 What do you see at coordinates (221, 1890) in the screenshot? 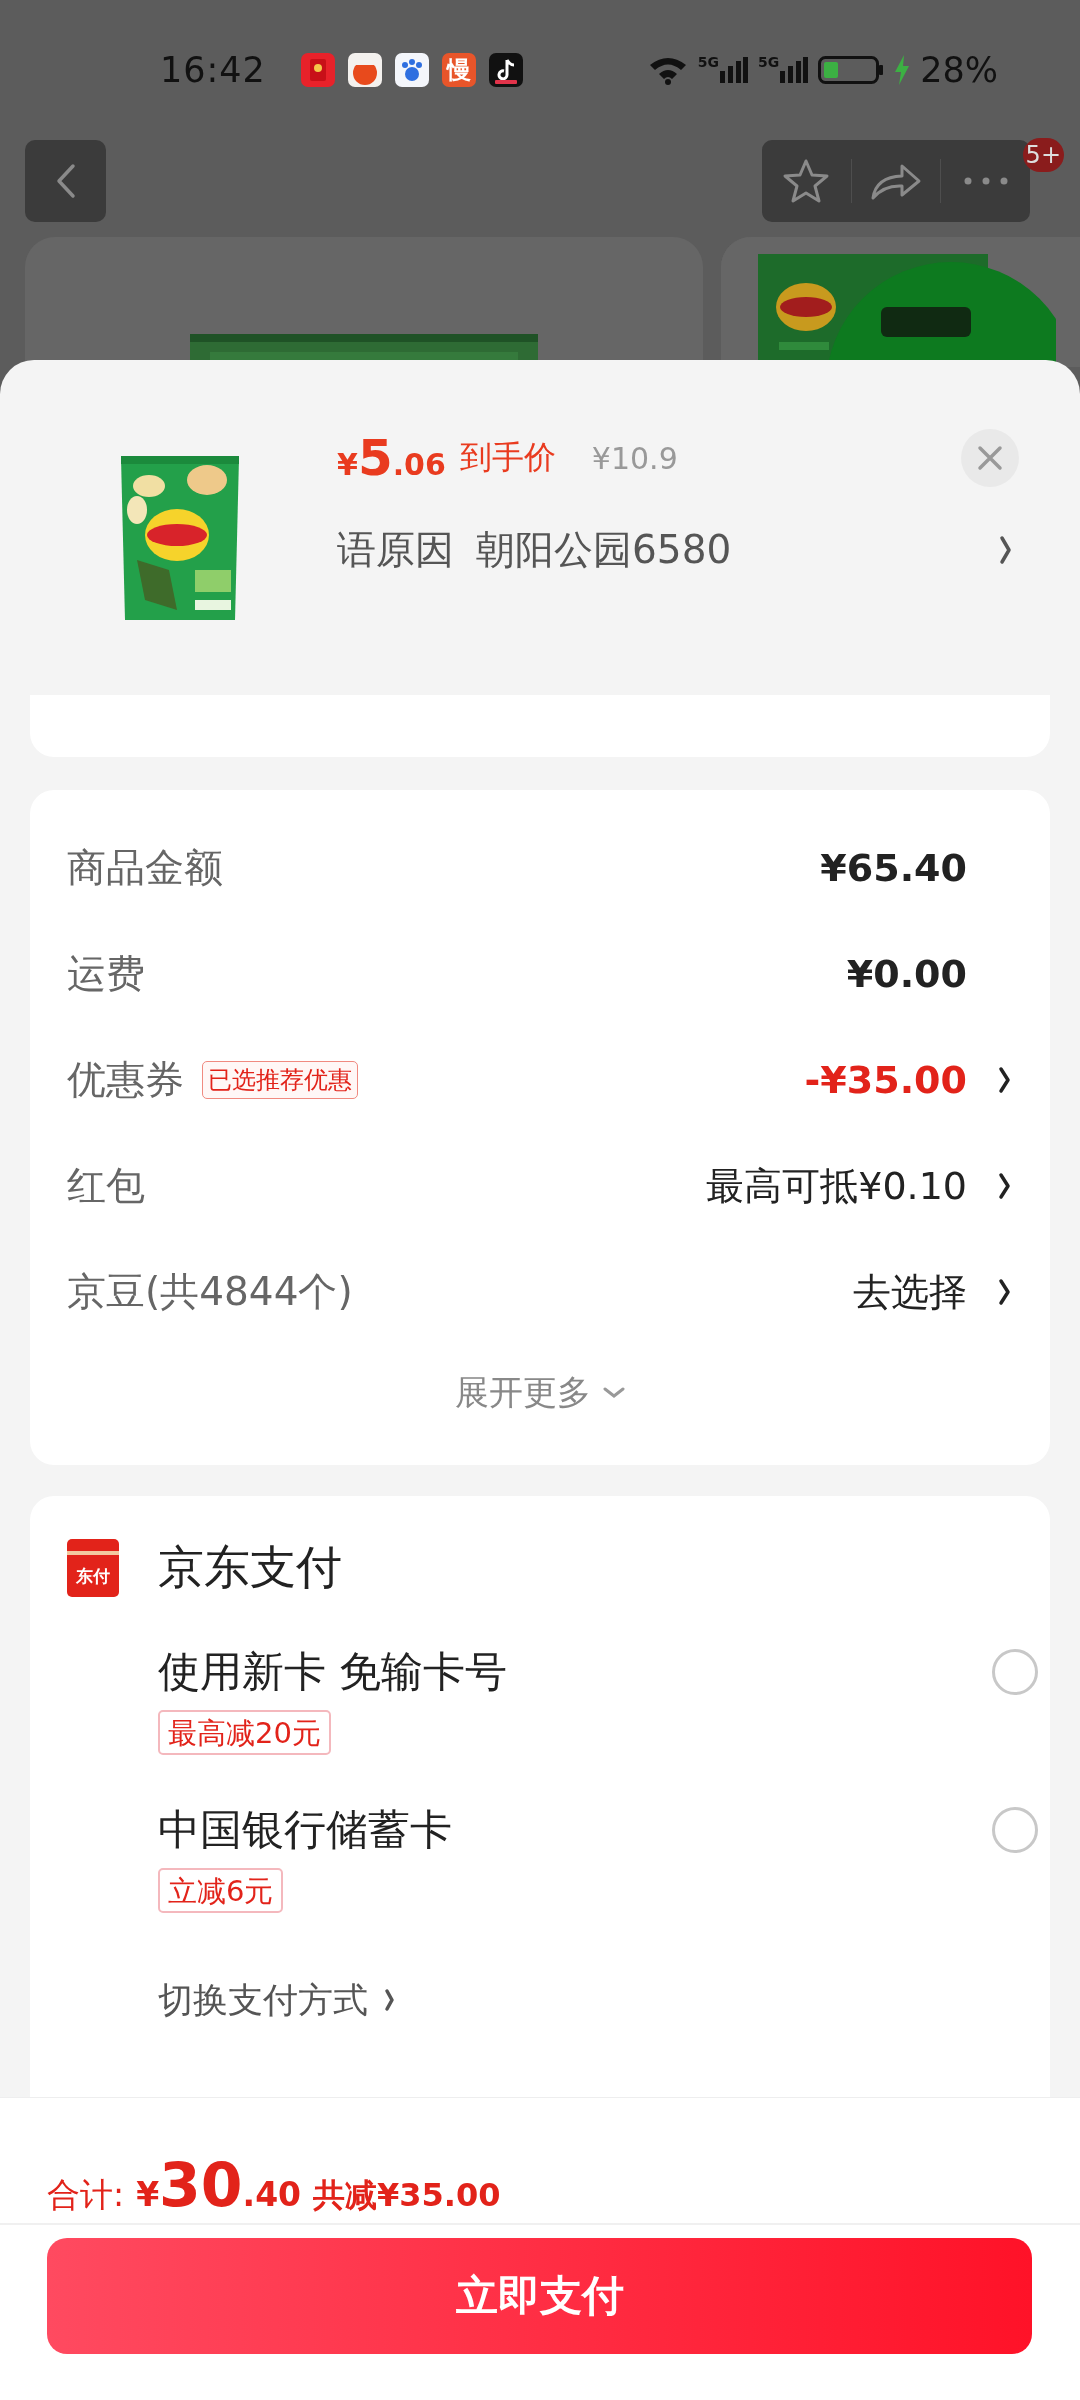
I see `promo-tag: 立减6元` at bounding box center [221, 1890].